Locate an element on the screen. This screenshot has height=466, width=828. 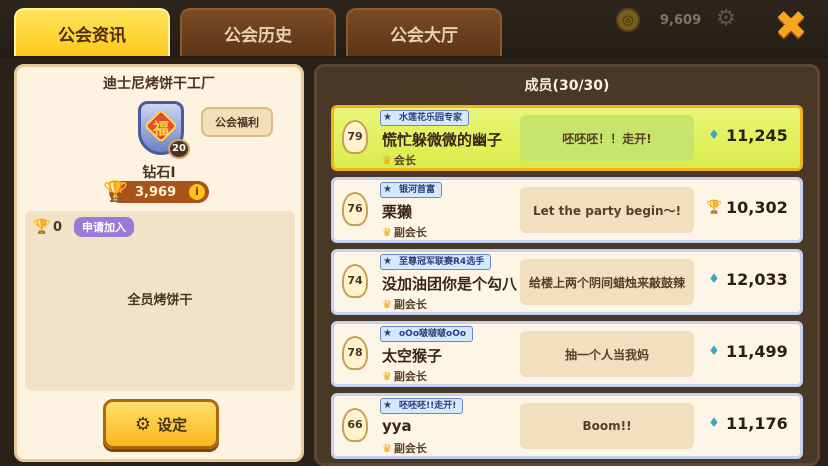
member-level: 79 is located at coordinates (355, 136).